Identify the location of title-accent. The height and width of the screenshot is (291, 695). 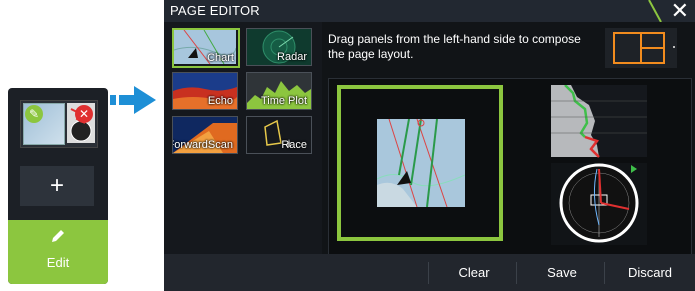
(655, 11).